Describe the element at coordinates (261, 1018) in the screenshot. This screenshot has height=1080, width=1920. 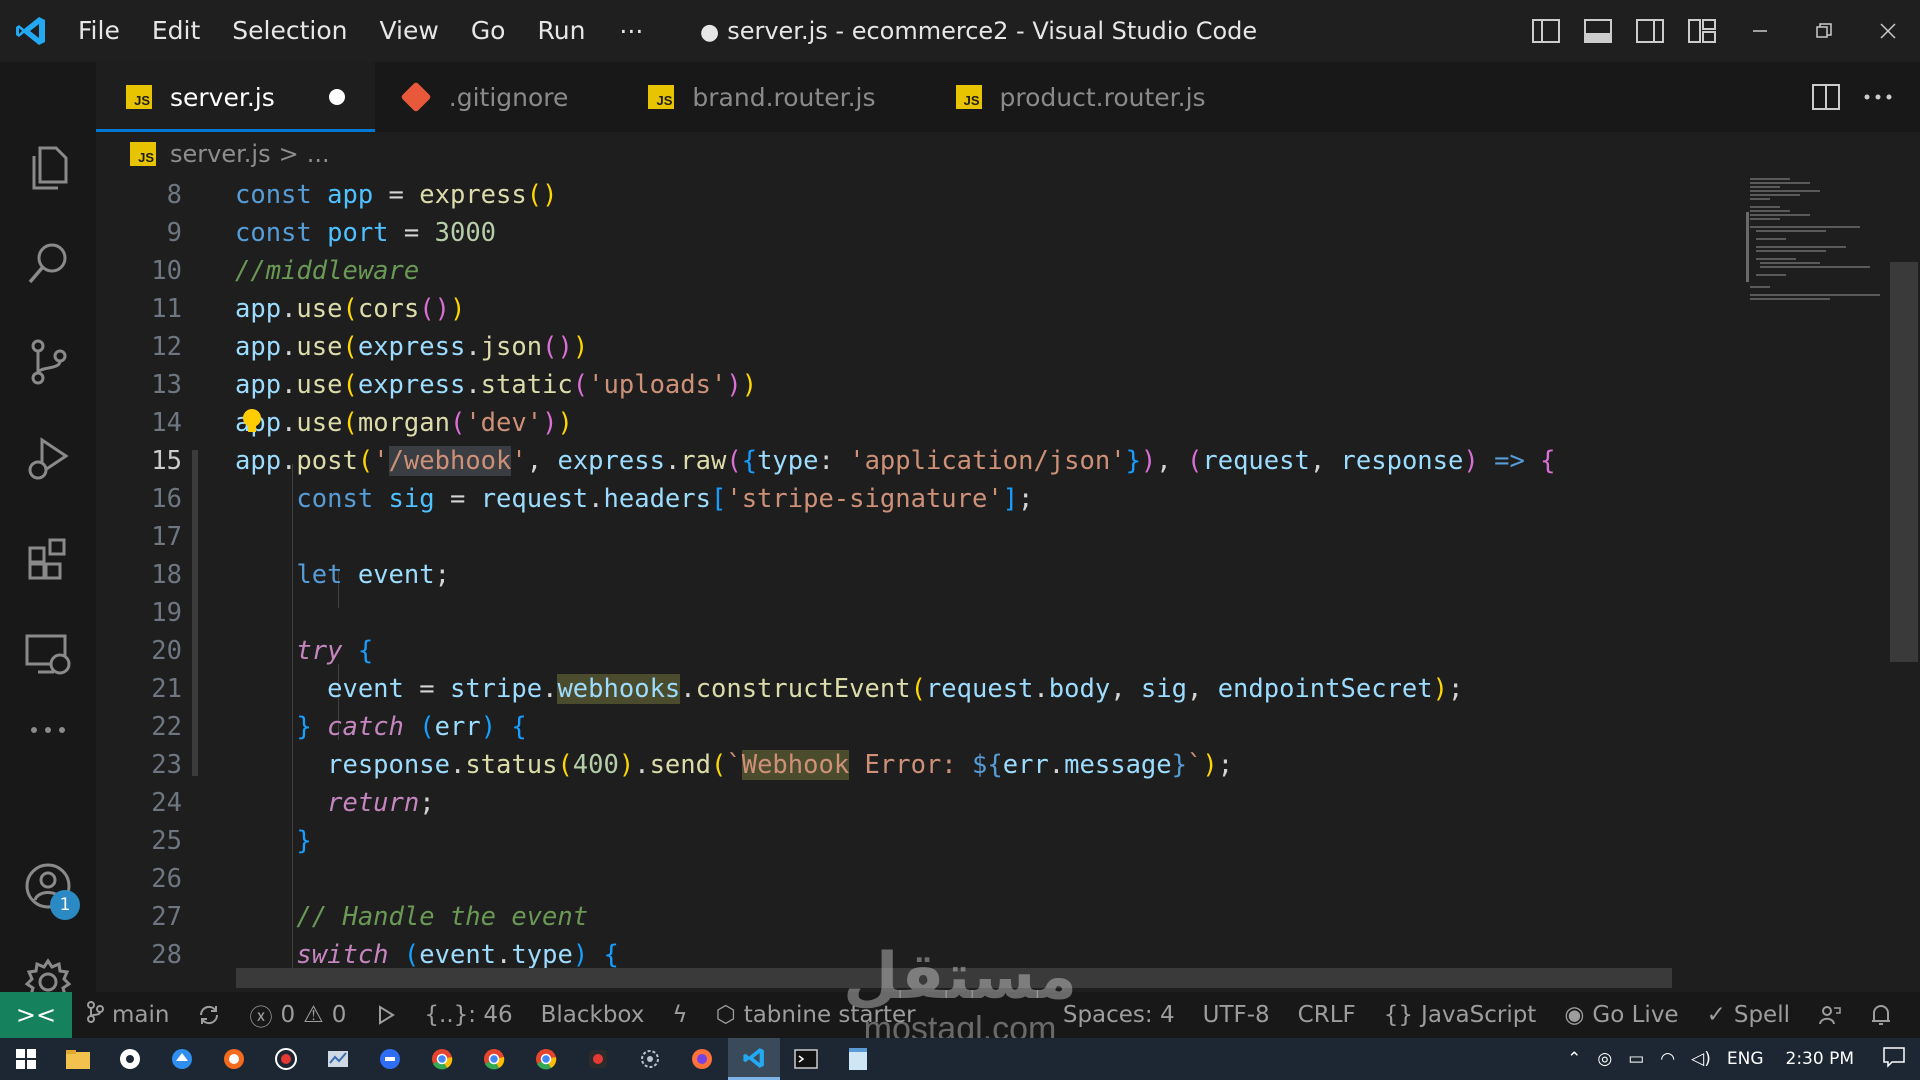
I see `error-icon: ⓧ` at that location.